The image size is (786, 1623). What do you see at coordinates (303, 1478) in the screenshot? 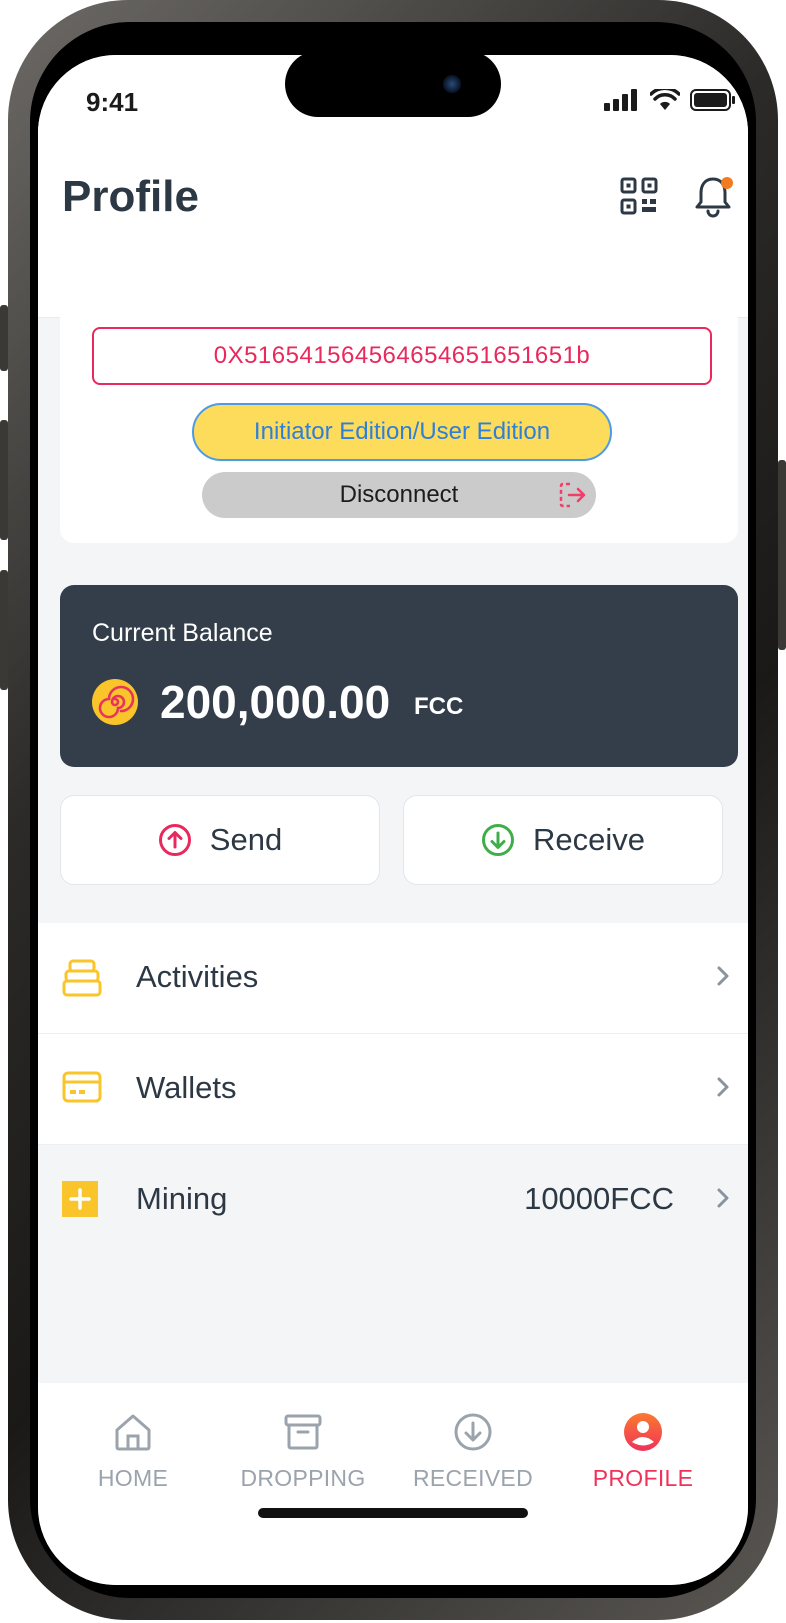
I see `tab-label-dropping: DROPPING` at bounding box center [303, 1478].